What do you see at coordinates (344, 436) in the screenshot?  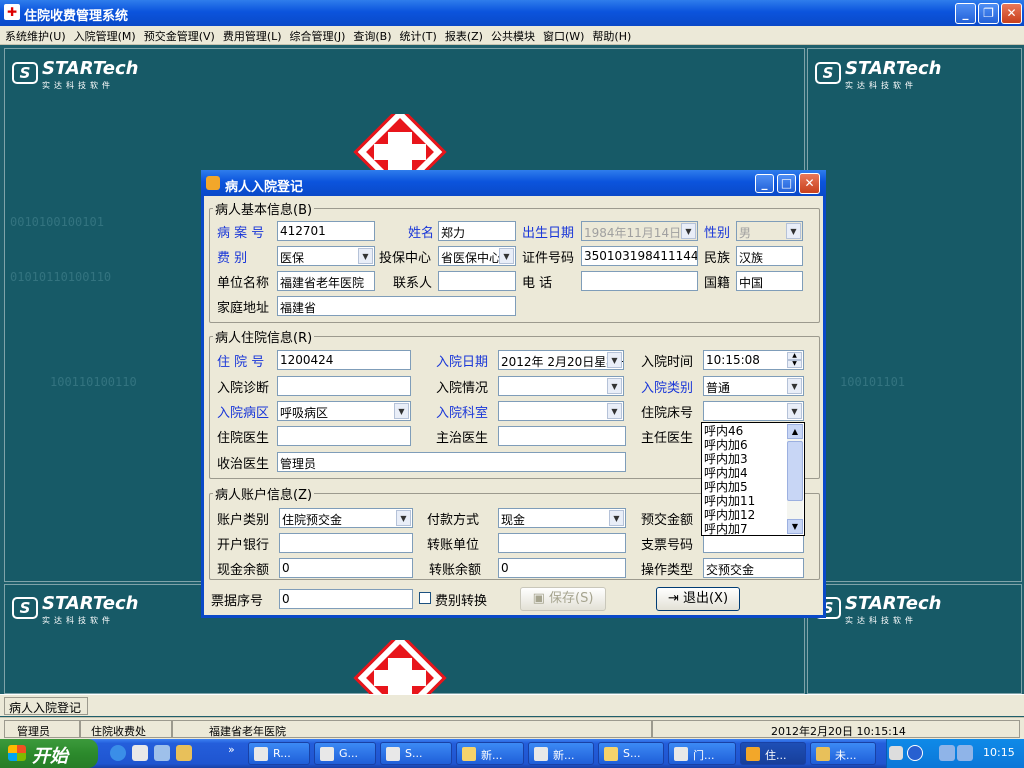 I see `inpatient-doctor-field` at bounding box center [344, 436].